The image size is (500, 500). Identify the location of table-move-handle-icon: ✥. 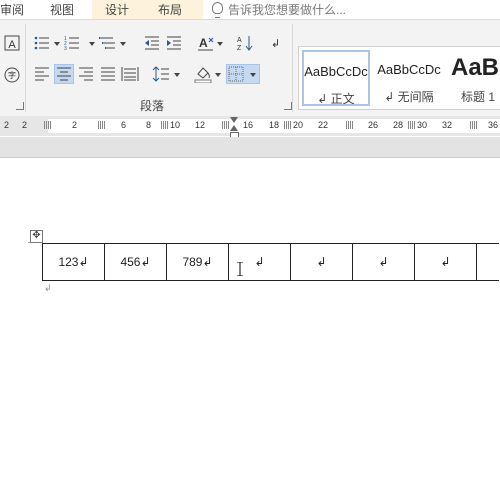
(36, 236).